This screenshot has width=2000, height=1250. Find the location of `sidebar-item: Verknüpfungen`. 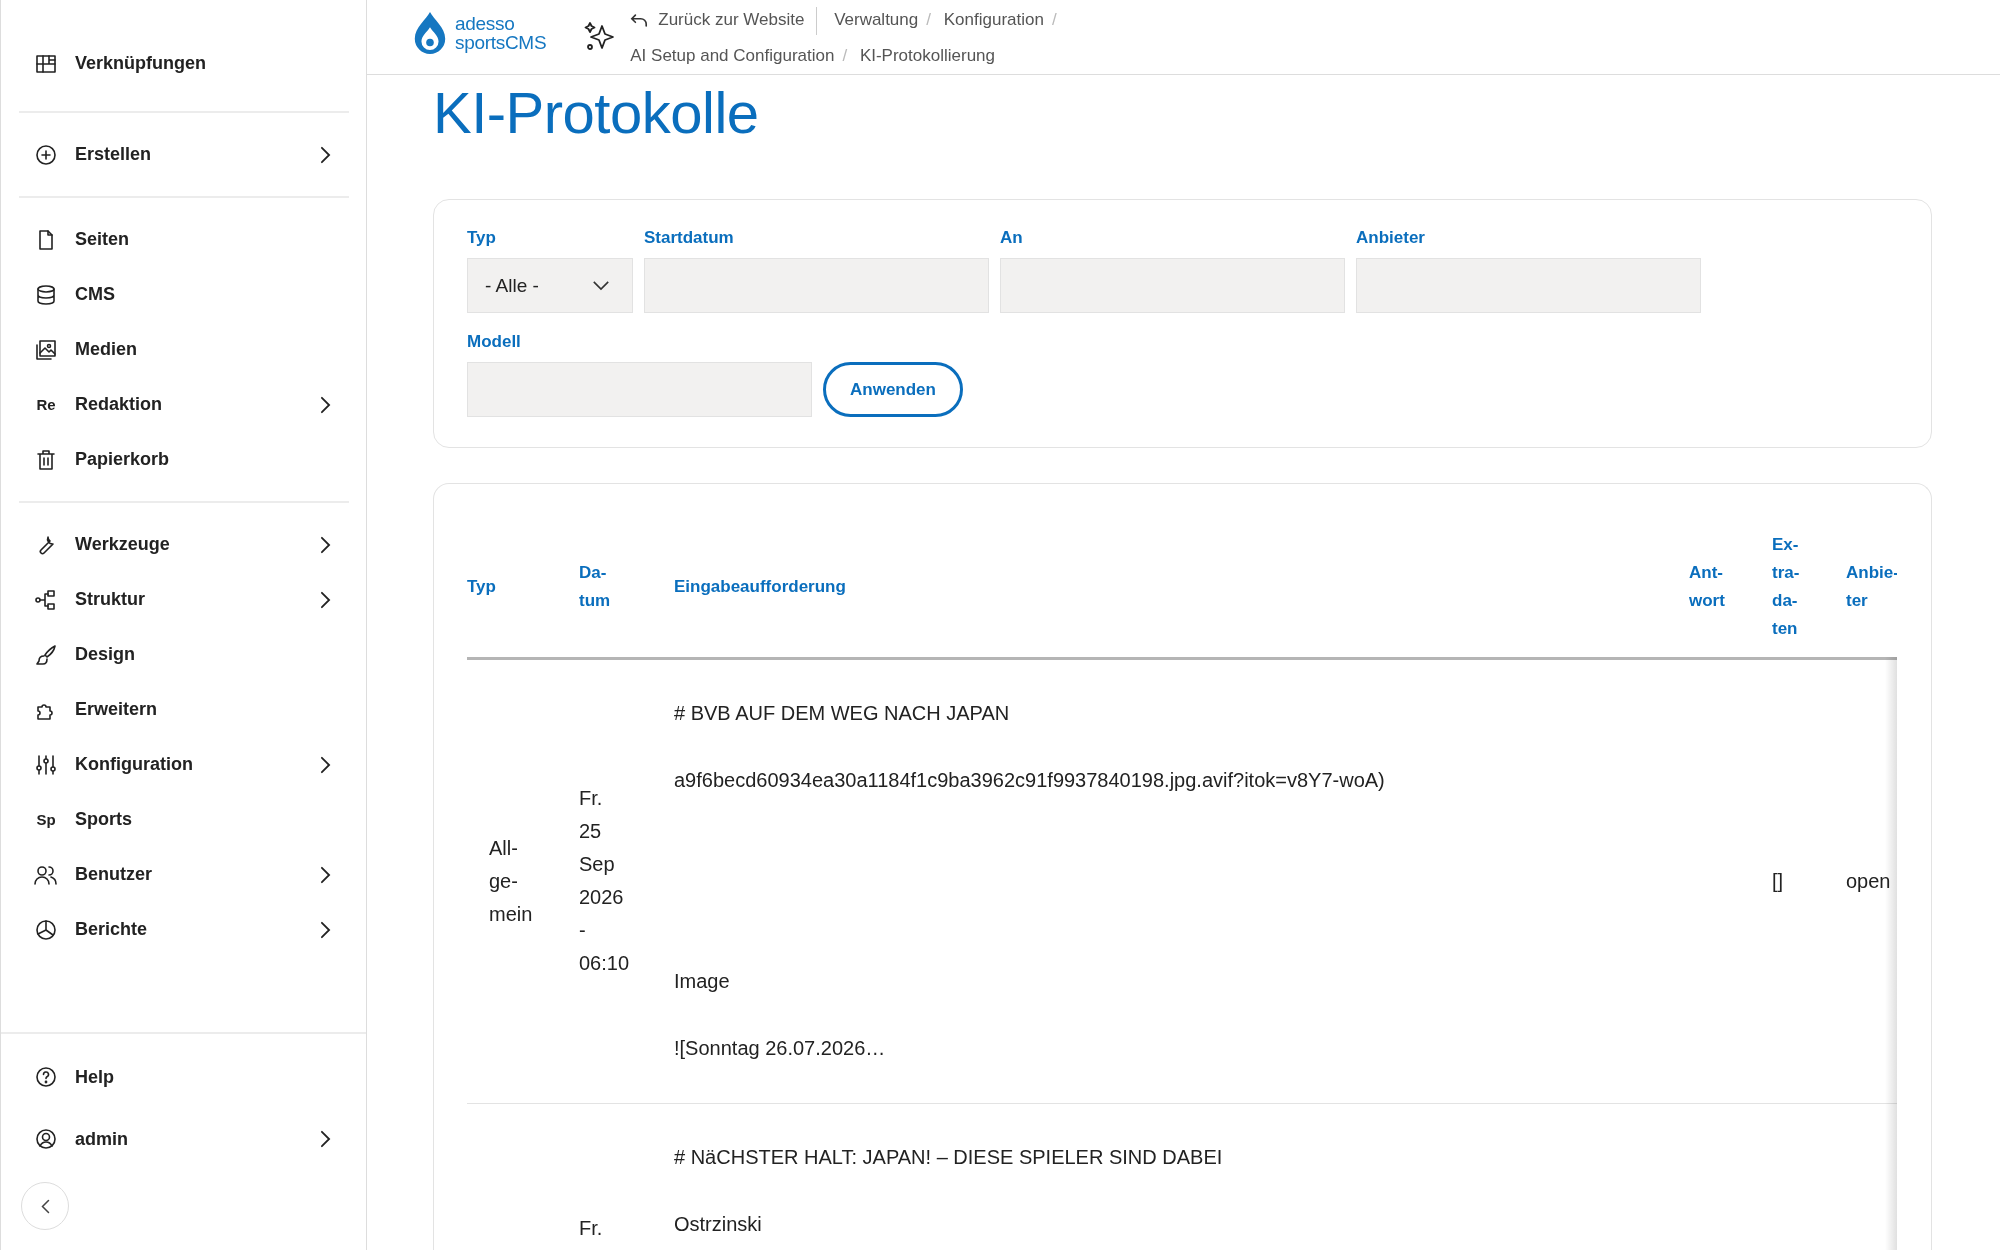

sidebar-item: Verknüpfungen is located at coordinates (184, 63).